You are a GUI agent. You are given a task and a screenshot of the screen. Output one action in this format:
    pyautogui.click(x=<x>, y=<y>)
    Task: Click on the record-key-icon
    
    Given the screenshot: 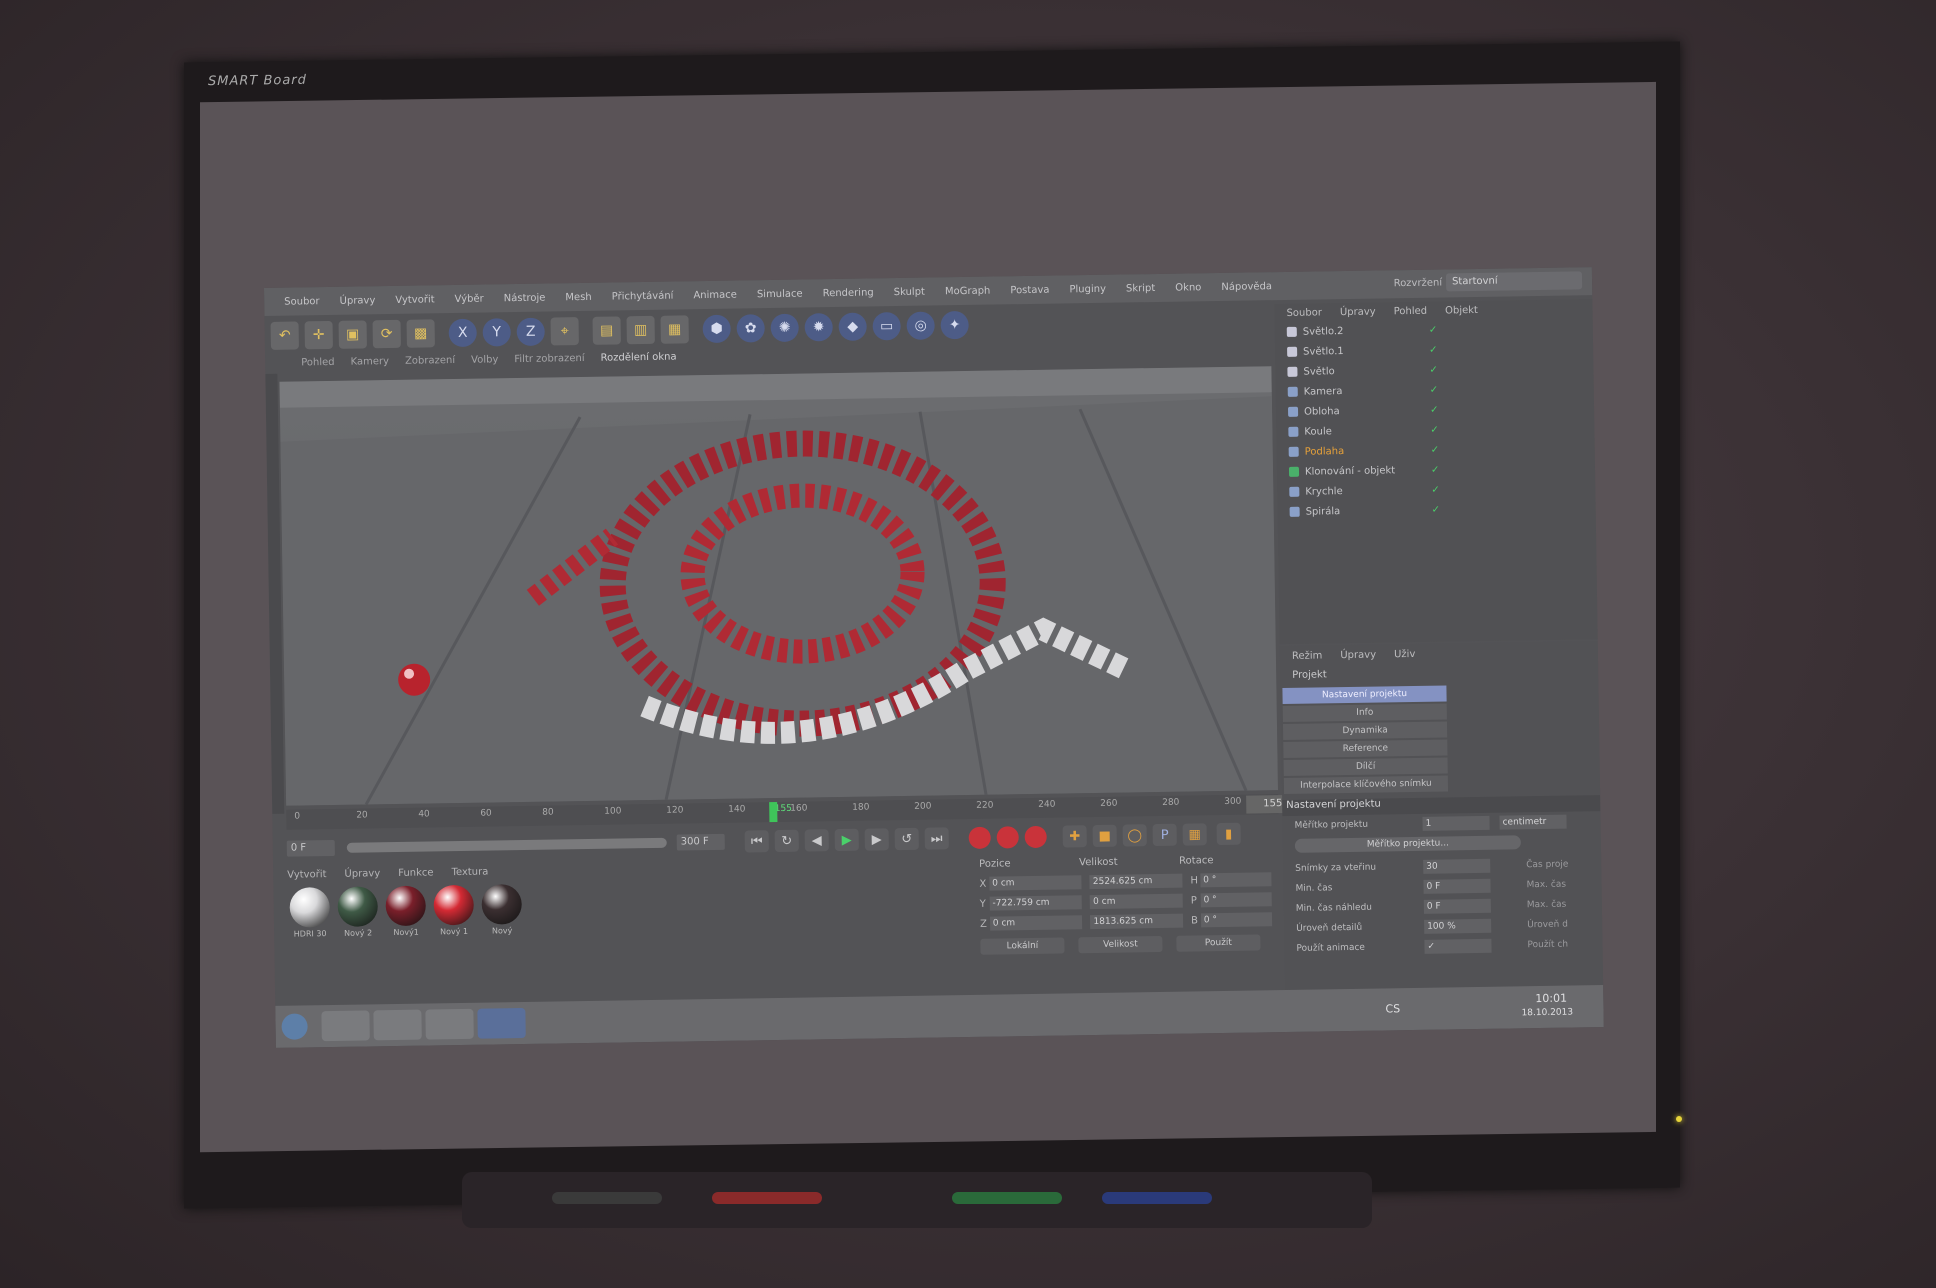 What is the action you would take?
    pyautogui.click(x=979, y=837)
    